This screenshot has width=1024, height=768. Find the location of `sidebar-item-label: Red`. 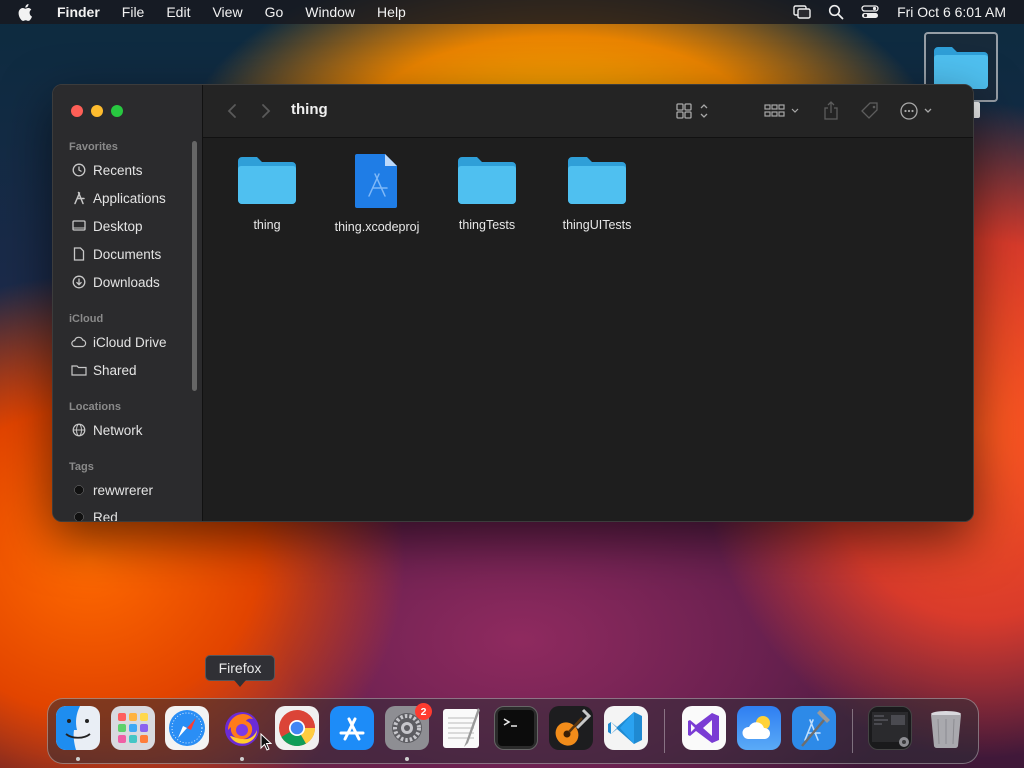

sidebar-item-label: Red is located at coordinates (105, 515).